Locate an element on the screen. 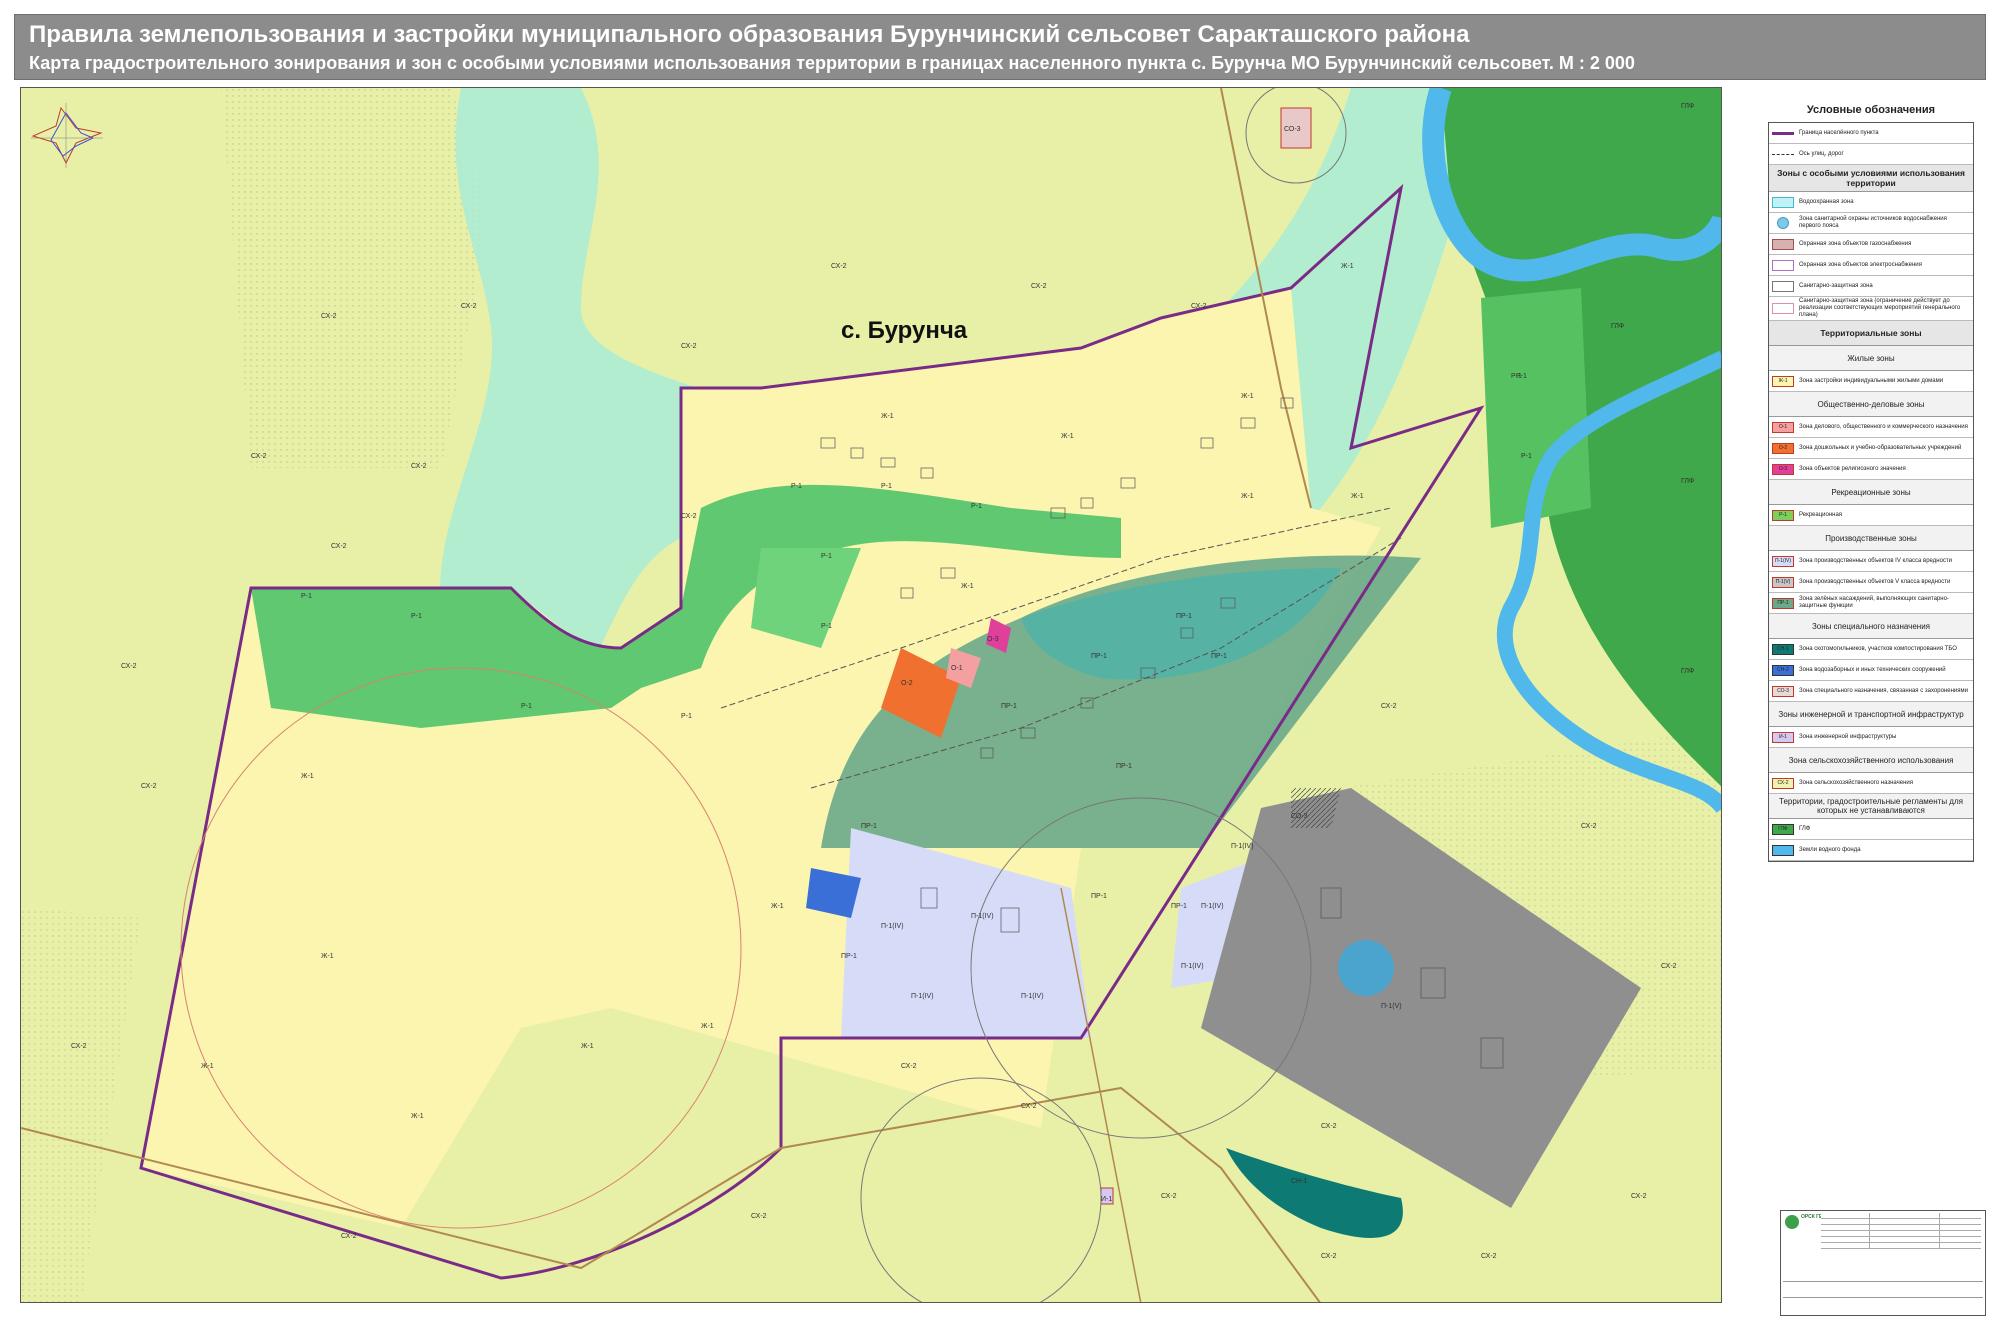 Image resolution: width=2000 pixels, height=1320 pixels. legend-swatch: СН-2 is located at coordinates (1783, 670).